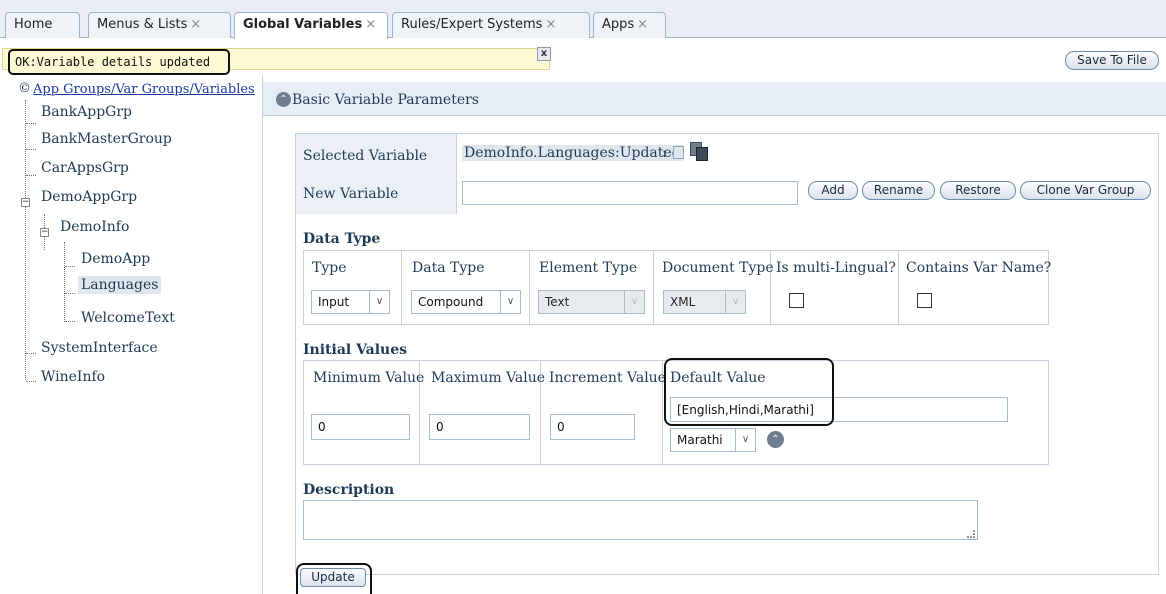 The height and width of the screenshot is (594, 1166). I want to click on tab-rules-expert-systems: Rules/Expert Systems ×, so click(491, 25).